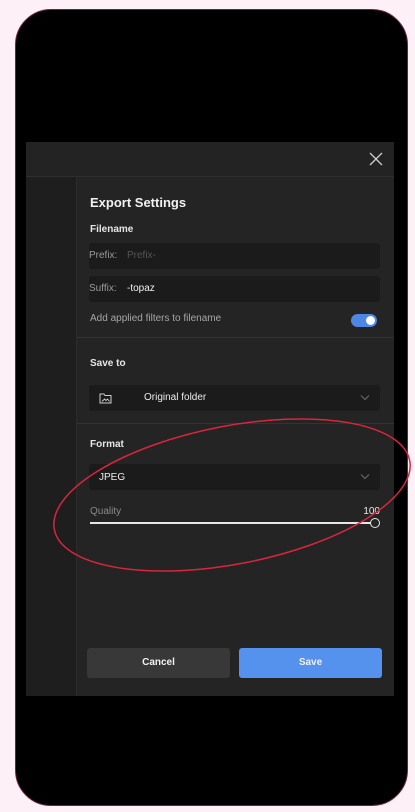  Describe the element at coordinates (156, 318) in the screenshot. I see `add-filters-label: Add applied filters to filename` at that location.